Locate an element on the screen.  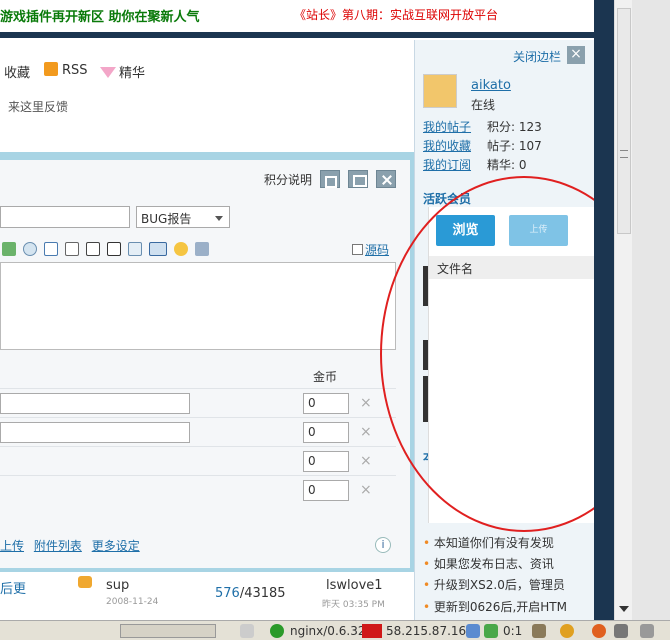
posts-stat: 帖子: 107 is located at coordinates (514, 146).